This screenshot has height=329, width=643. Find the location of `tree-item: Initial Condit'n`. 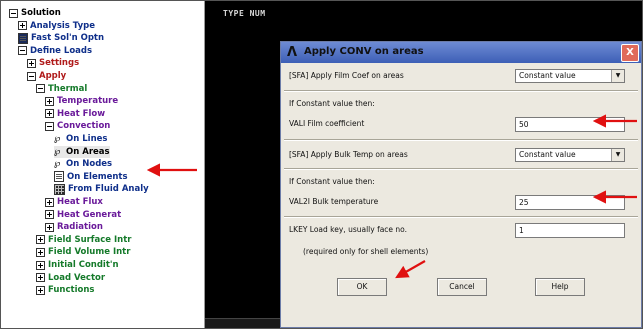

tree-item: Initial Condit'n is located at coordinates (77, 265).